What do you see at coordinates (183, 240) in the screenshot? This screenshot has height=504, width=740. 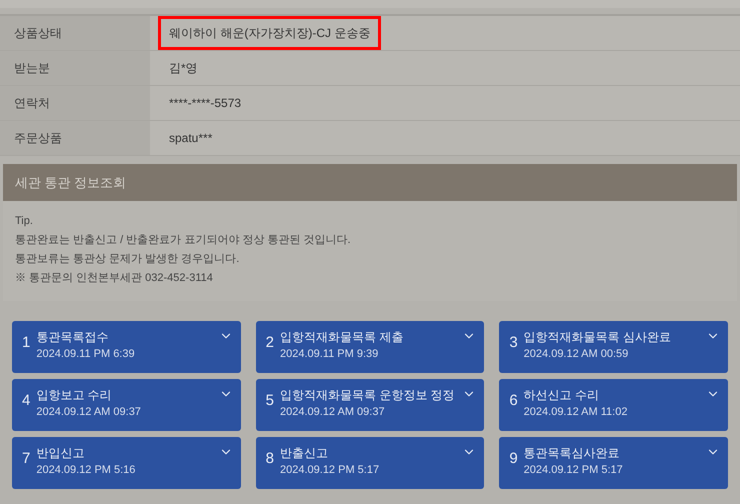 I see `tip-text: 통관완료는 반출신고 / 반출완료가 표기되어야 정상 통관된 것입니다.` at bounding box center [183, 240].